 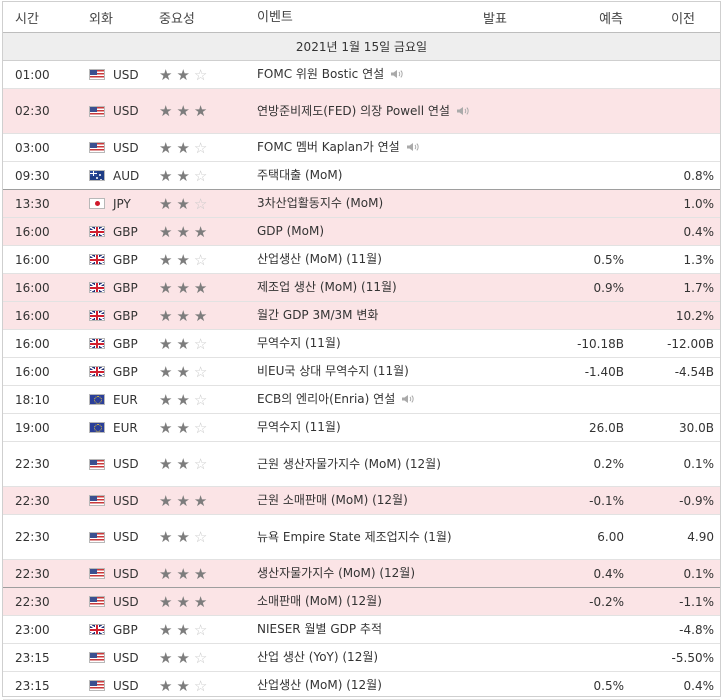 What do you see at coordinates (673, 17) in the screenshot?
I see `header-previous: 이전` at bounding box center [673, 17].